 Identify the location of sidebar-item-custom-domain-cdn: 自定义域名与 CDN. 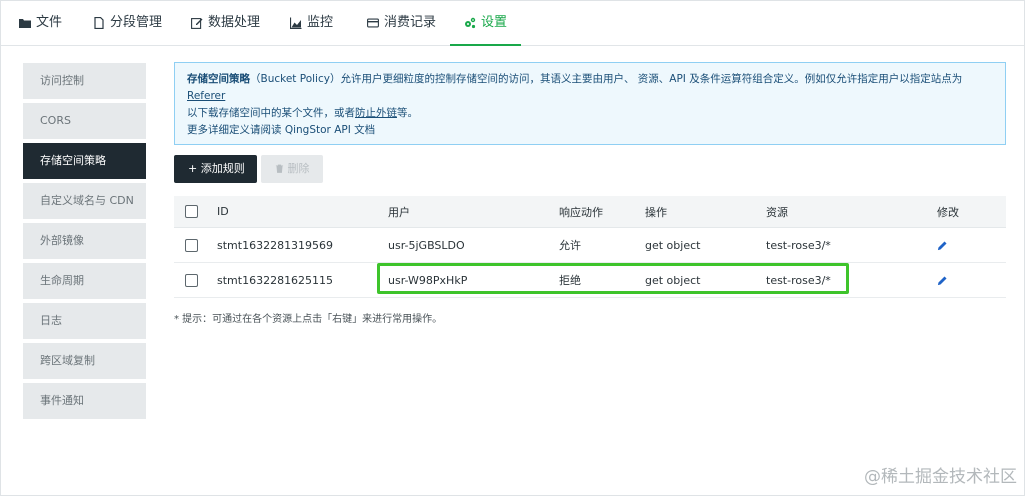
(84, 201).